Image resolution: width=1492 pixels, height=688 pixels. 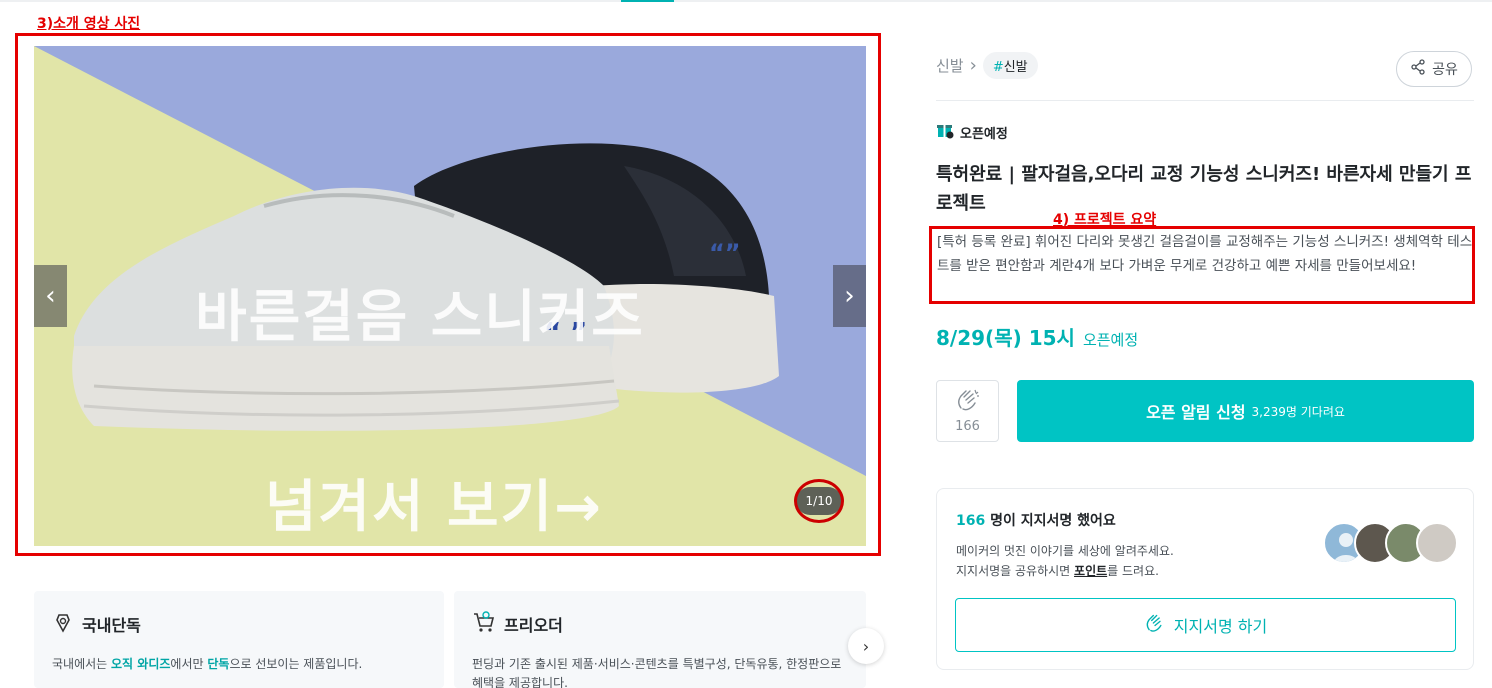 I want to click on open-date: 8/29(목) 15시 오픈예정, so click(x=1037, y=336).